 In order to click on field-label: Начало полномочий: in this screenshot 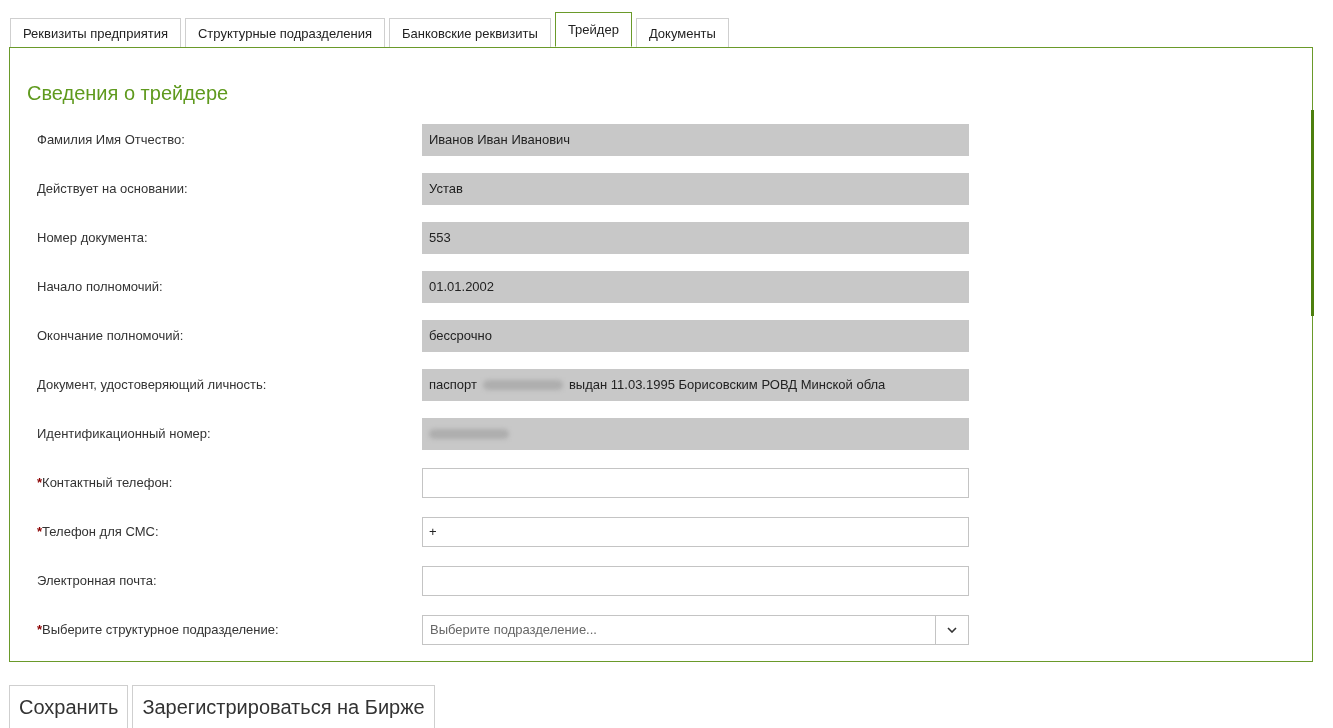, I will do `click(100, 286)`.